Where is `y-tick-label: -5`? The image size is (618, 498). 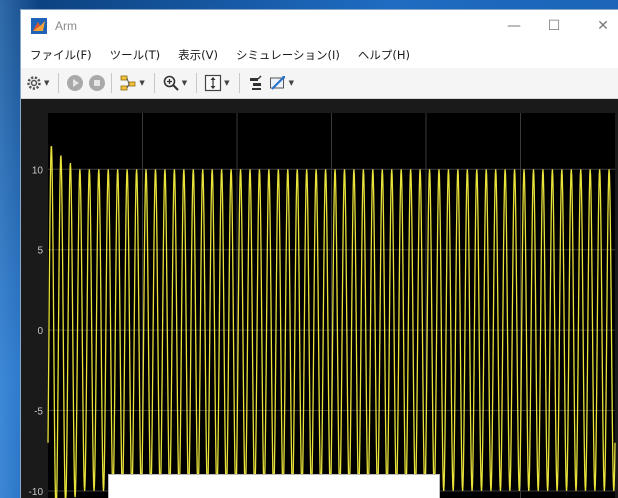 y-tick-label: -5 is located at coordinates (38, 412).